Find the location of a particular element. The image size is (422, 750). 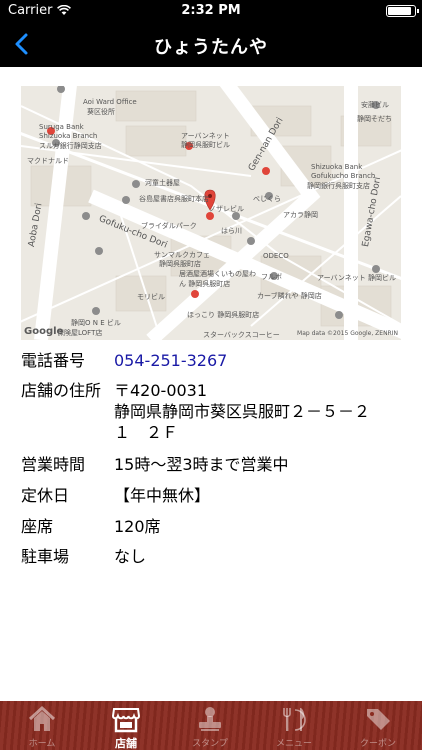

google-logo: Google is located at coordinates (44, 331).